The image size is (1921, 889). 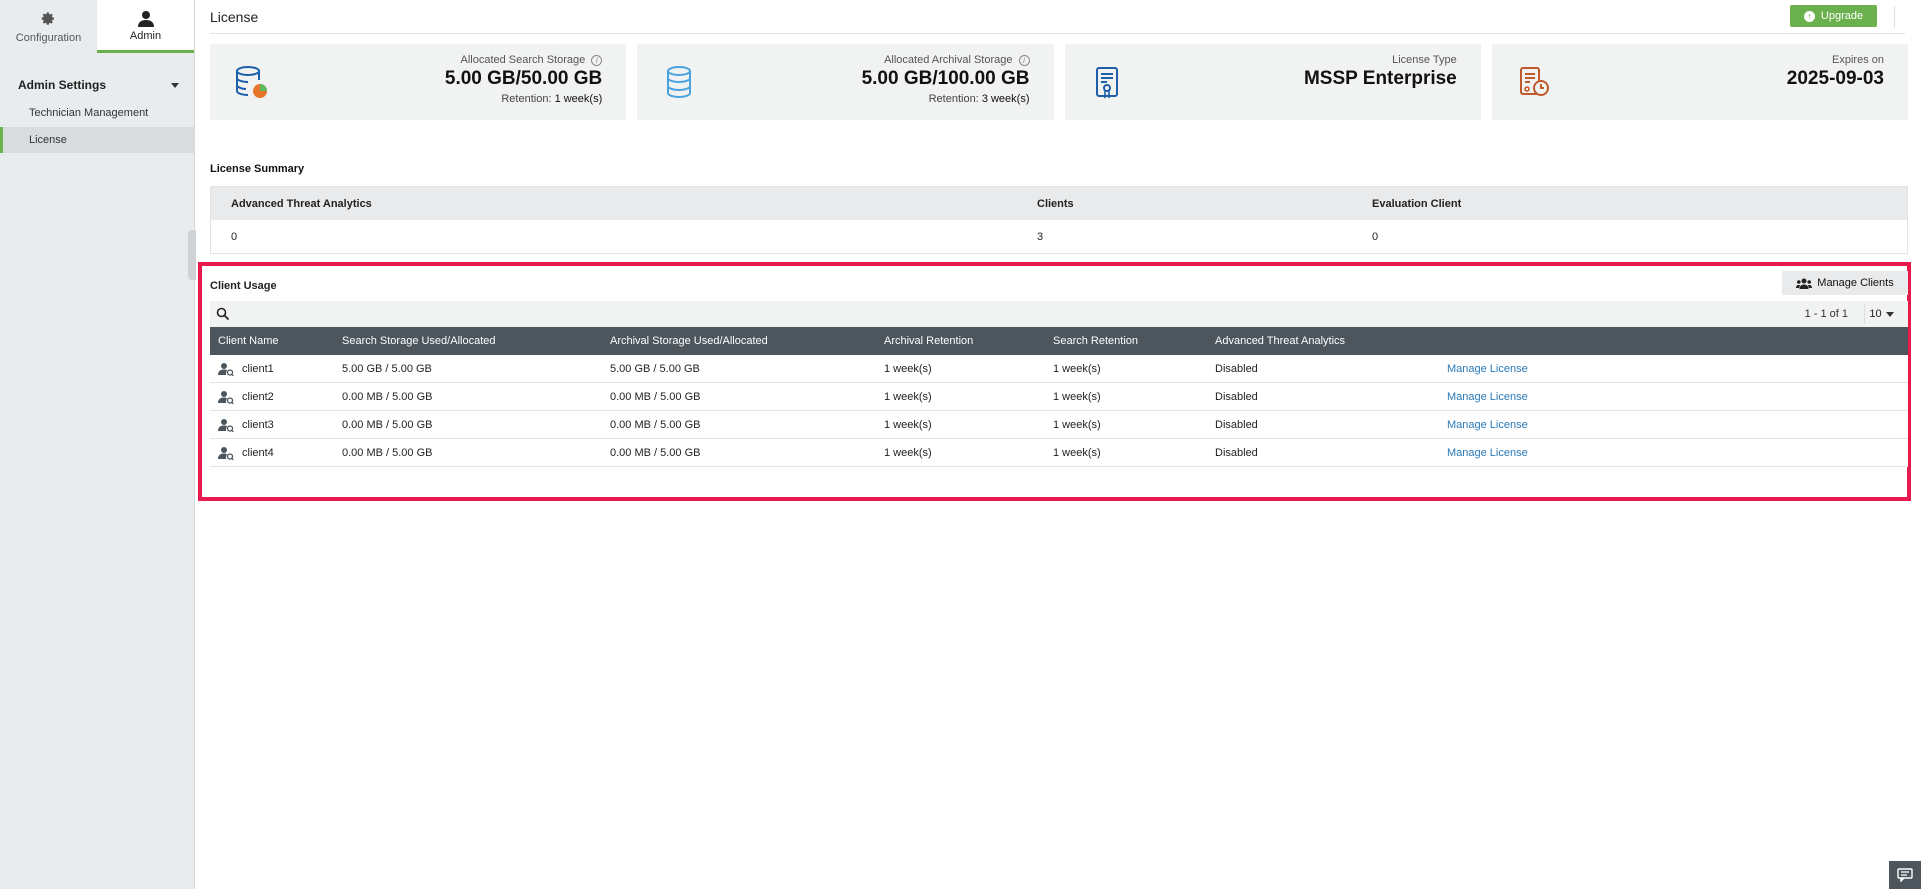 I want to click on column-header-archival-retention: Archival Retention, so click(x=928, y=341).